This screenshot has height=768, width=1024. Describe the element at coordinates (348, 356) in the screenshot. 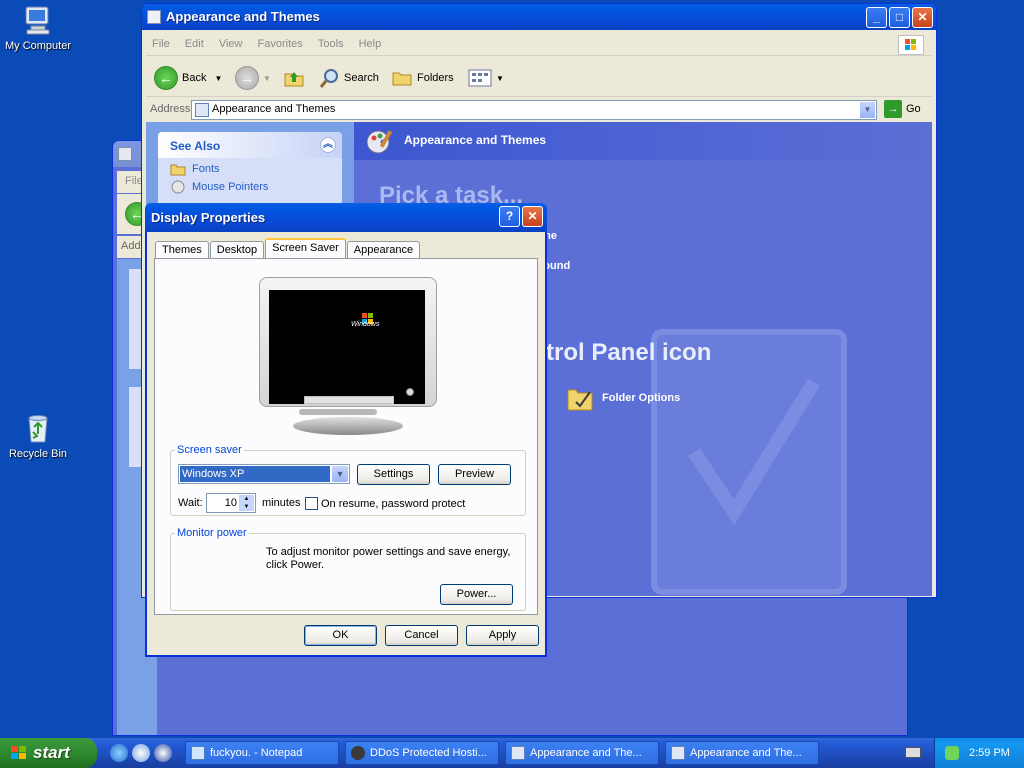

I see `monitor-preview: Windows` at that location.